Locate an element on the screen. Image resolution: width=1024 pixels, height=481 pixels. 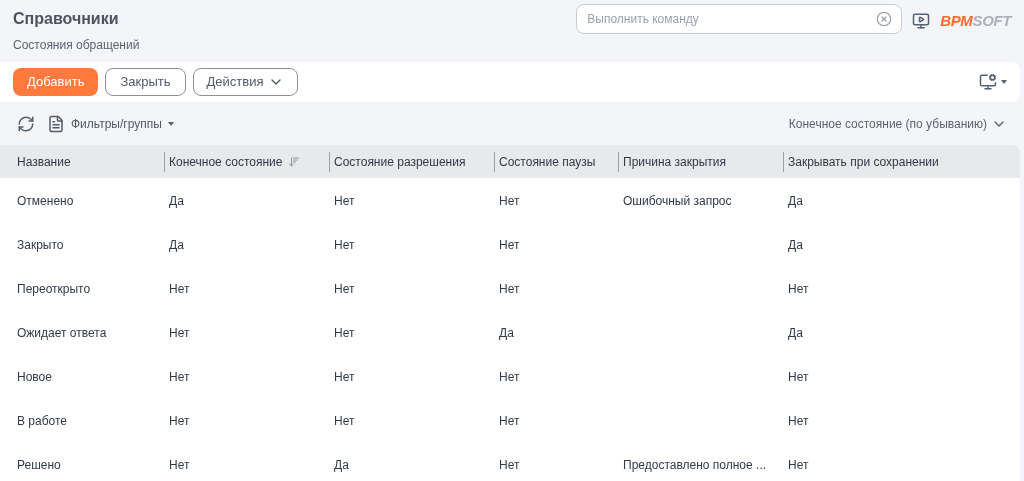
column-header: Конечное состояние is located at coordinates (246, 161).